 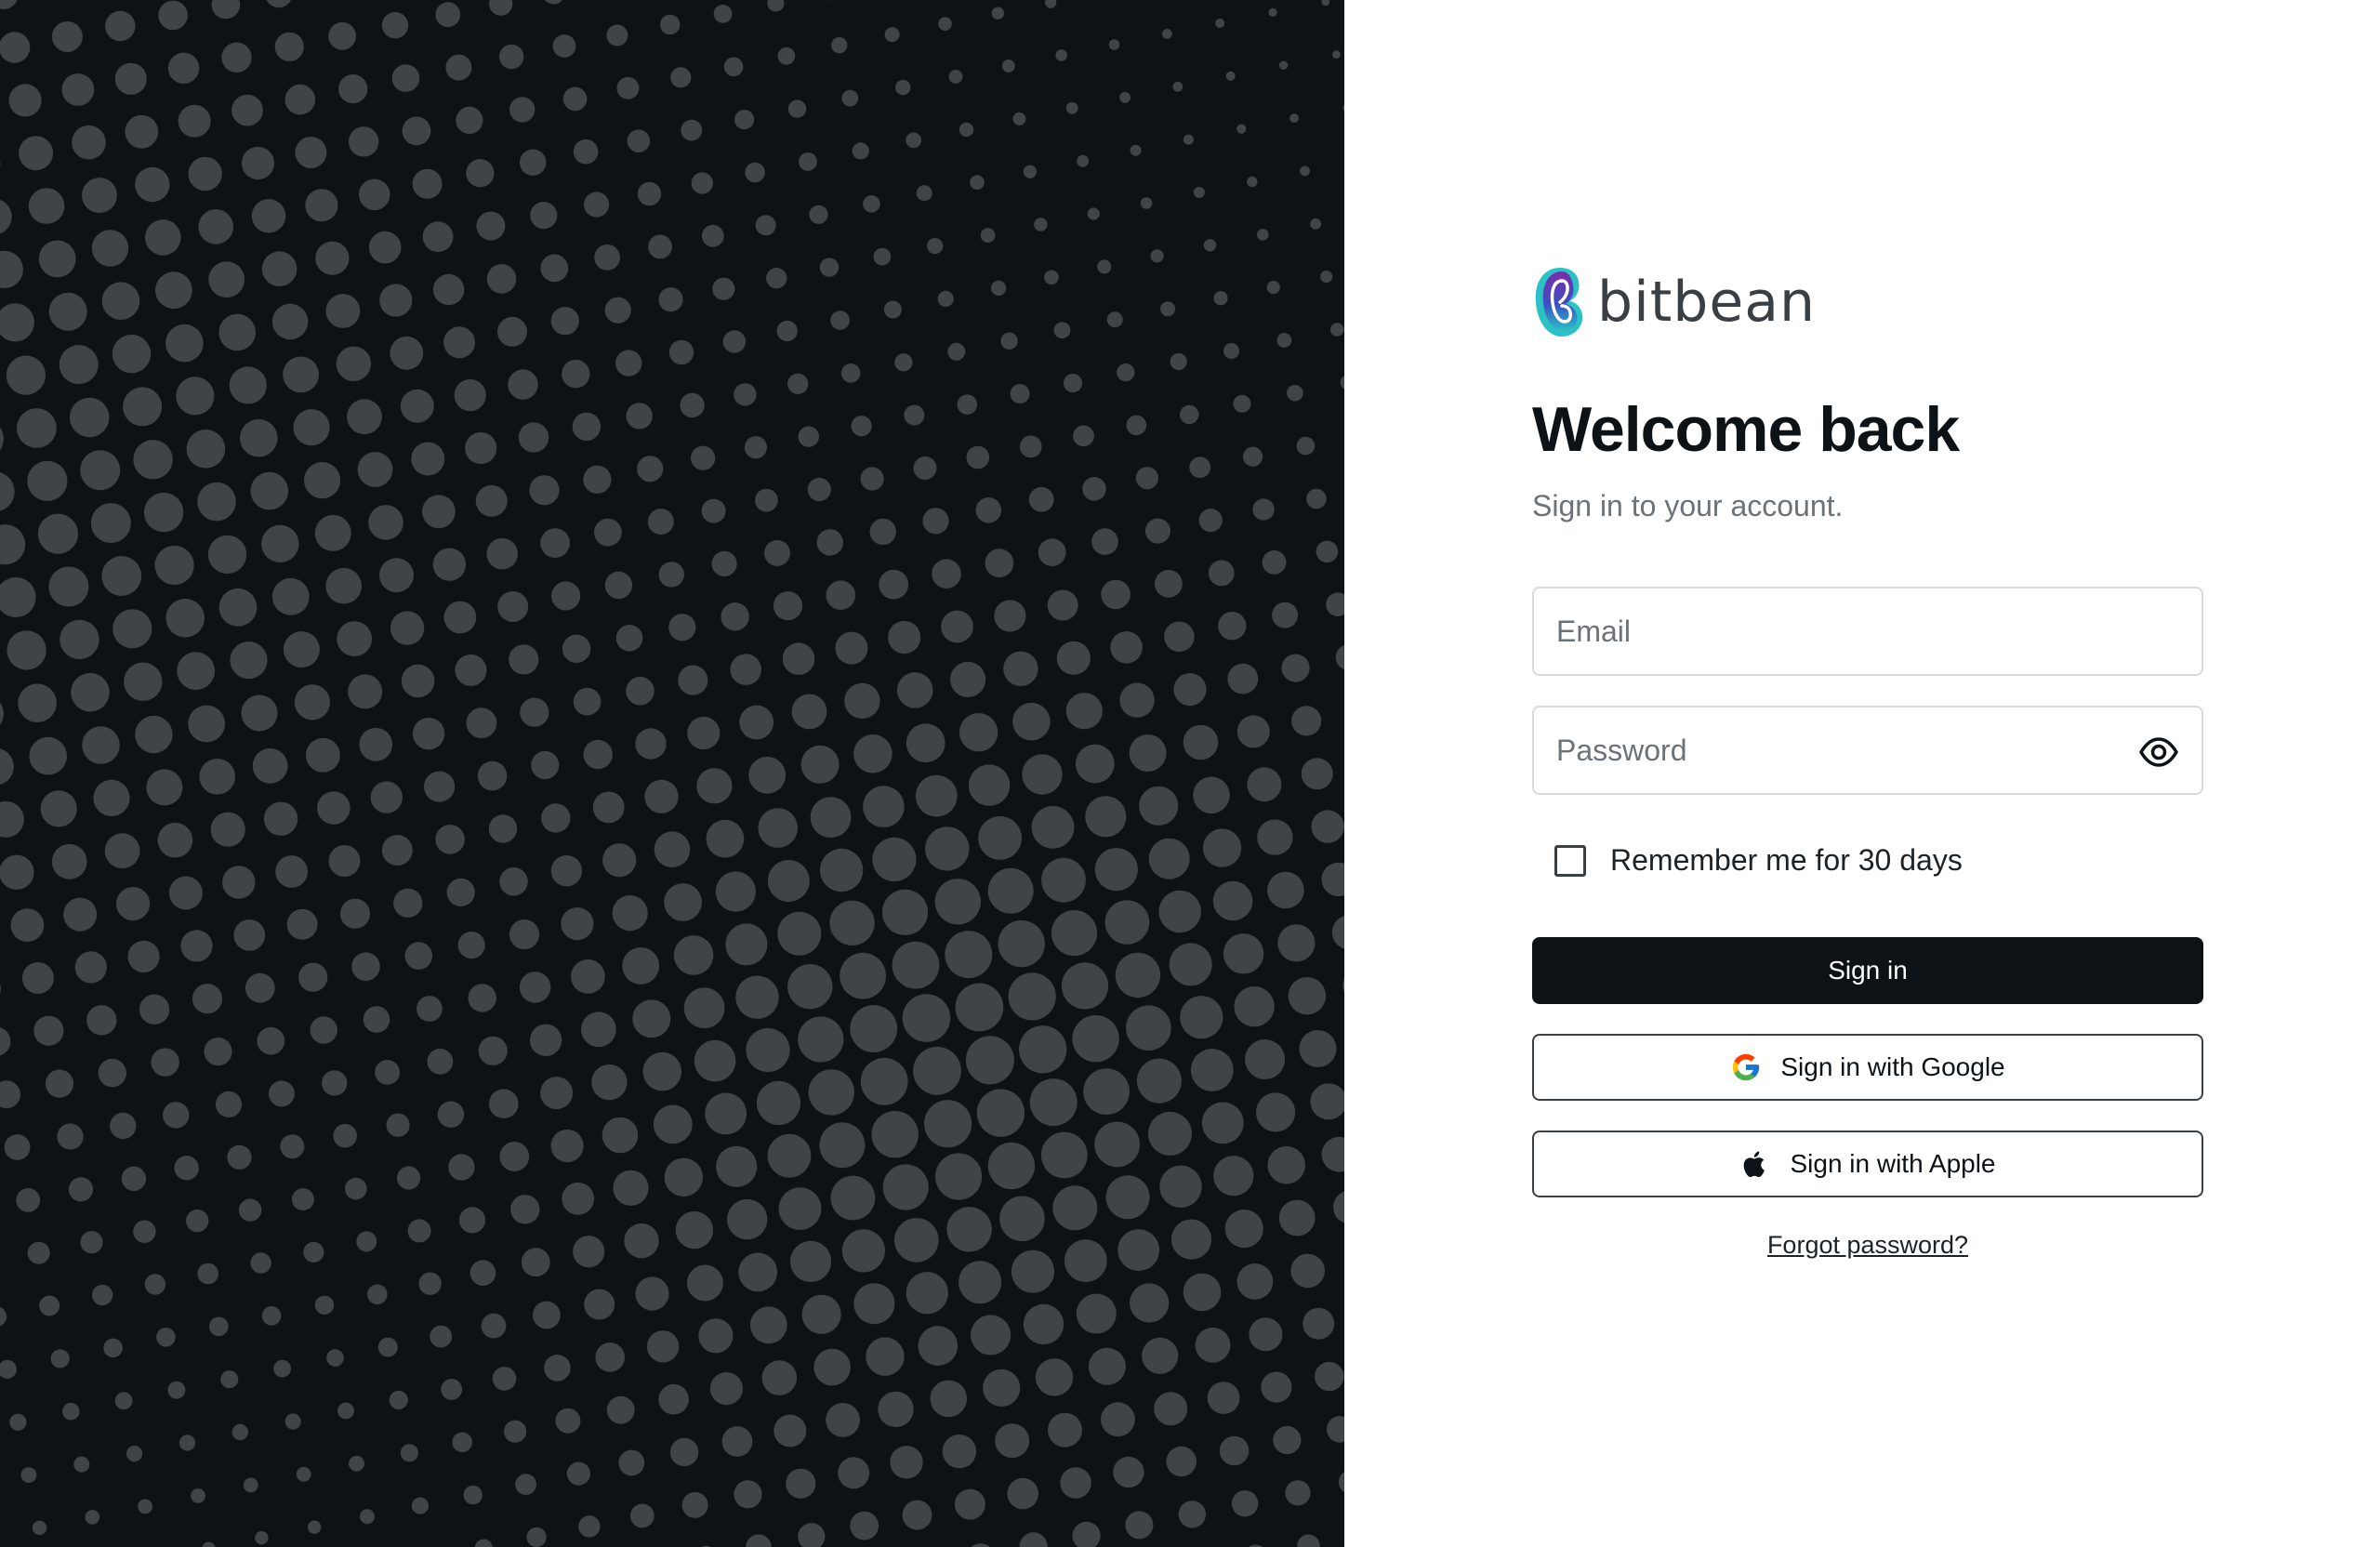 I want to click on remember-me-label: Remember me for 30 days, so click(x=1786, y=860).